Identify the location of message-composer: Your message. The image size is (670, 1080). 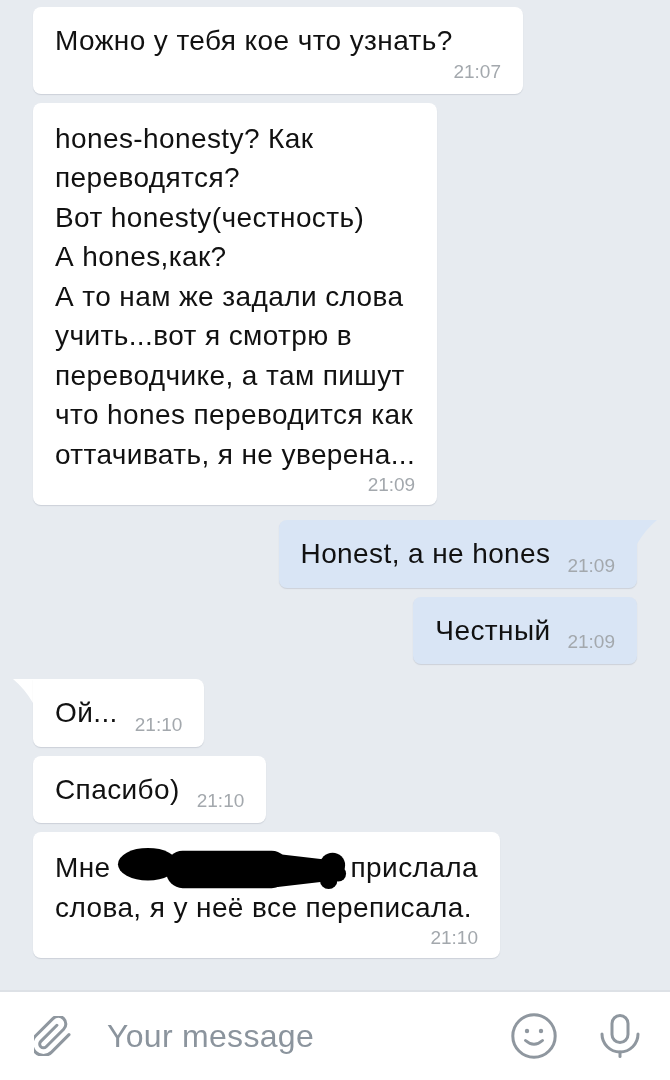
(335, 1035).